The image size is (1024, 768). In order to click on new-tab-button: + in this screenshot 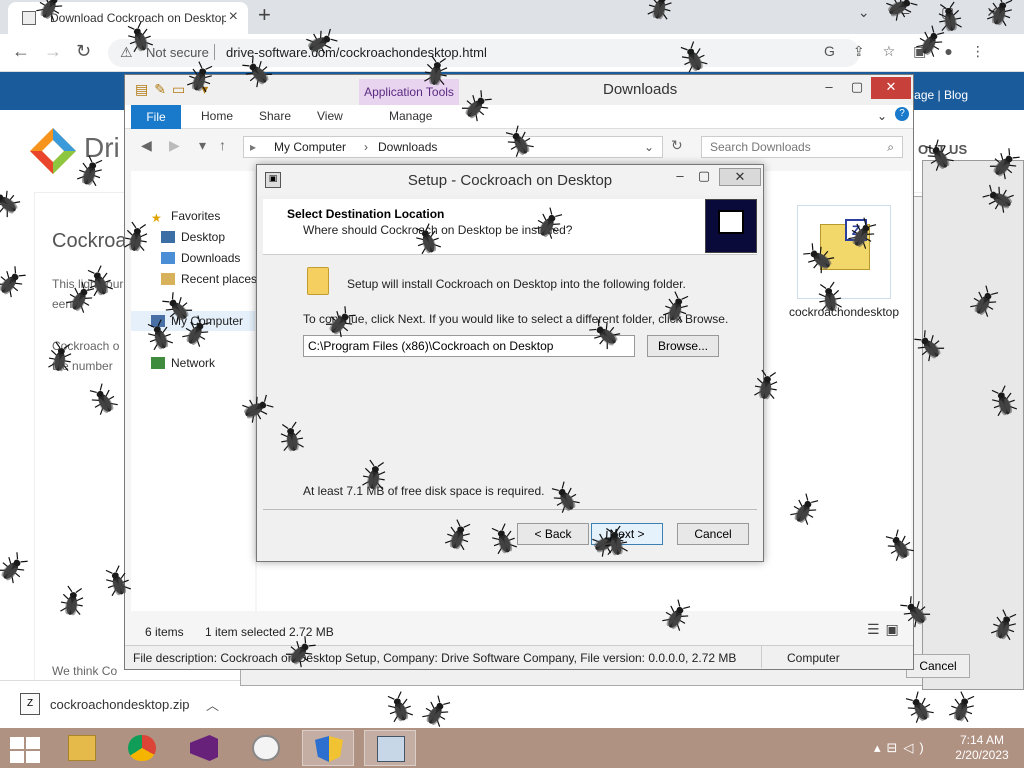, I will do `click(264, 15)`.